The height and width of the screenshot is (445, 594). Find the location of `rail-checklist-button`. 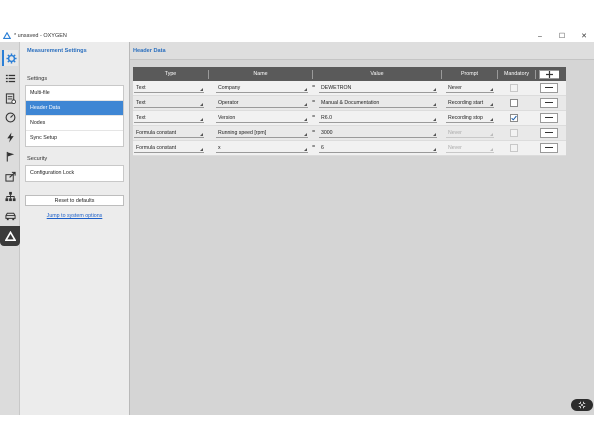

rail-checklist-button is located at coordinates (10, 98).